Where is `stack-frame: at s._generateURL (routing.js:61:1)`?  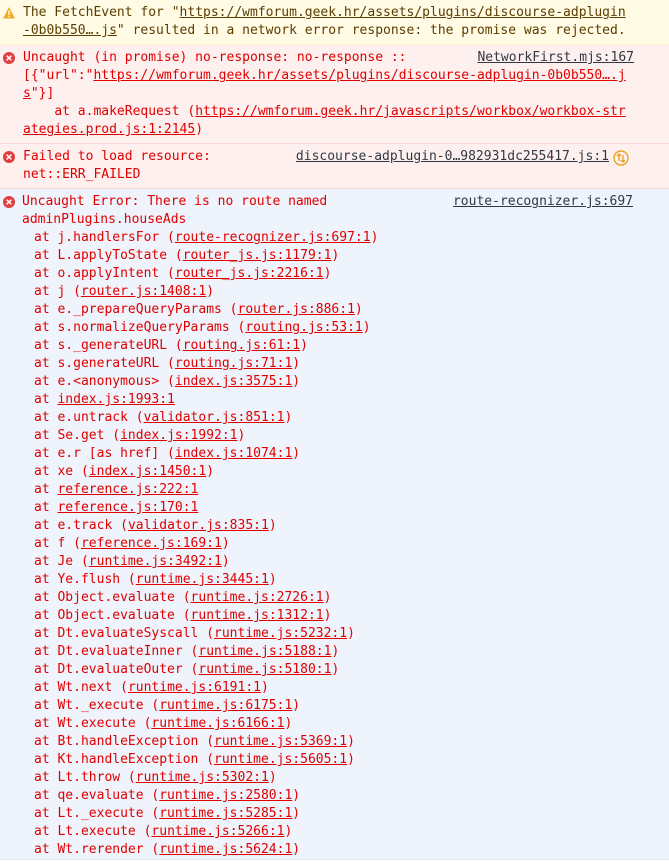 stack-frame: at s._generateURL (routing.js:61:1) is located at coordinates (171, 345).